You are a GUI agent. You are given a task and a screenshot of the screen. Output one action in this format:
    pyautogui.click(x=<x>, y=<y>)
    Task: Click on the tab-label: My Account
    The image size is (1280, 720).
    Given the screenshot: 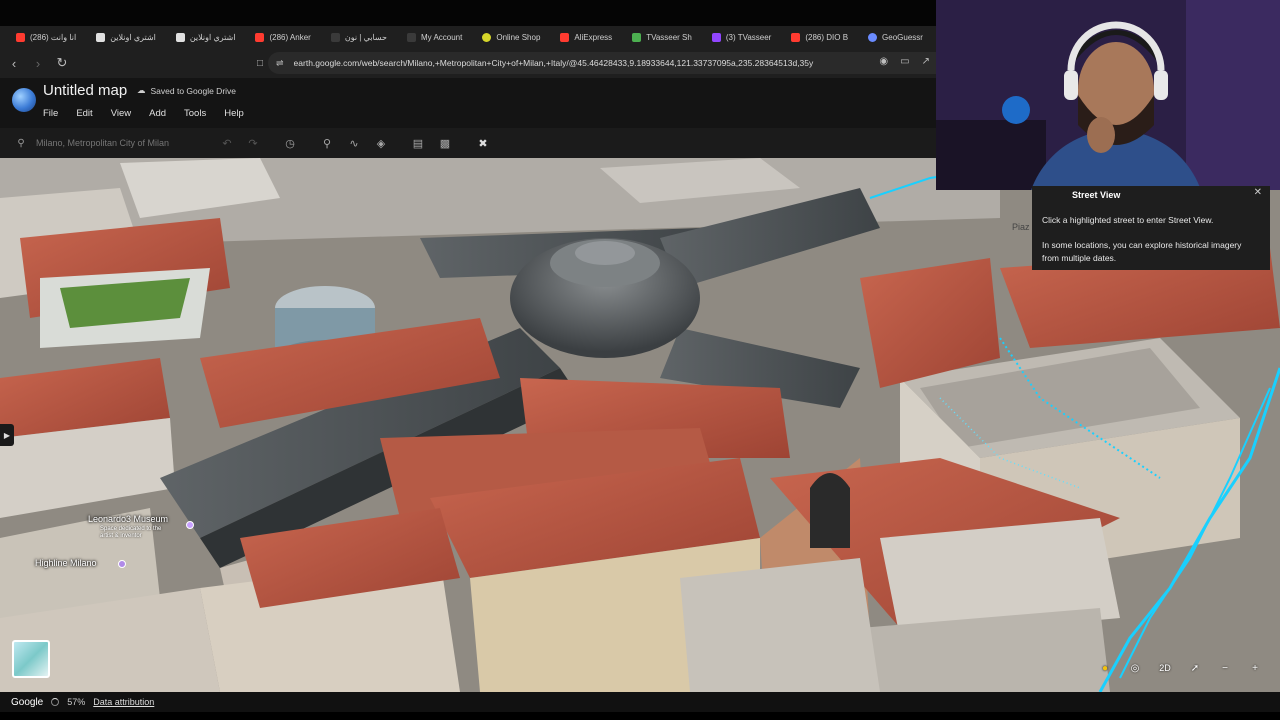 What is the action you would take?
    pyautogui.click(x=442, y=37)
    